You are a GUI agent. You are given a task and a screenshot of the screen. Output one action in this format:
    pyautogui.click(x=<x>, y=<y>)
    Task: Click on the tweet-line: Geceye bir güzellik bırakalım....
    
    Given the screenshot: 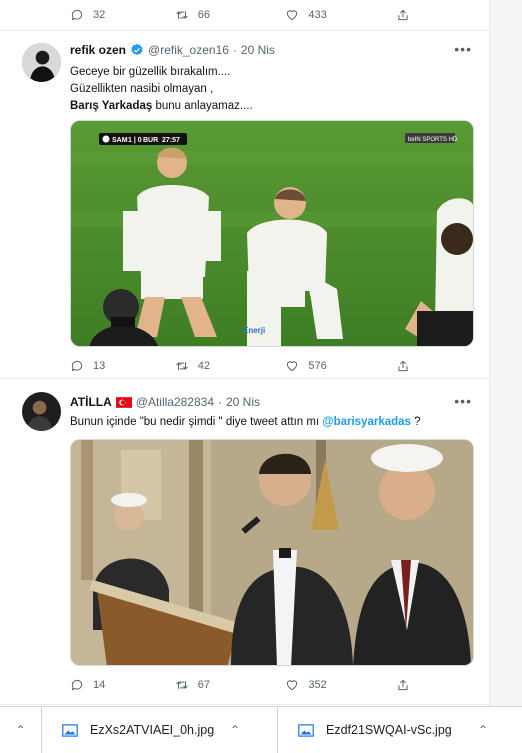 What is the action you would take?
    pyautogui.click(x=150, y=72)
    